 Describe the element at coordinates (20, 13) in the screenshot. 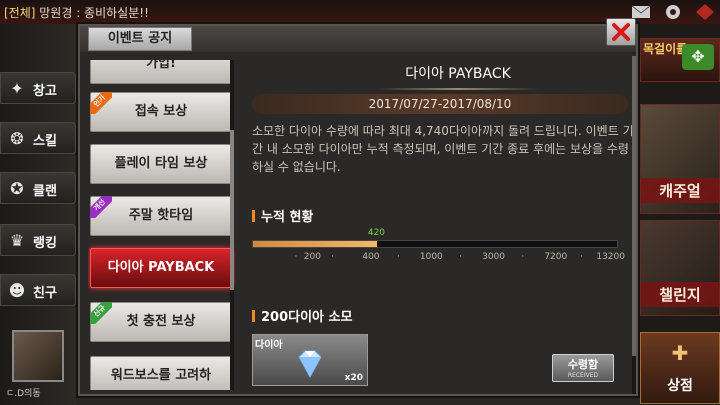

I see `notice-tag: [전체]` at that location.